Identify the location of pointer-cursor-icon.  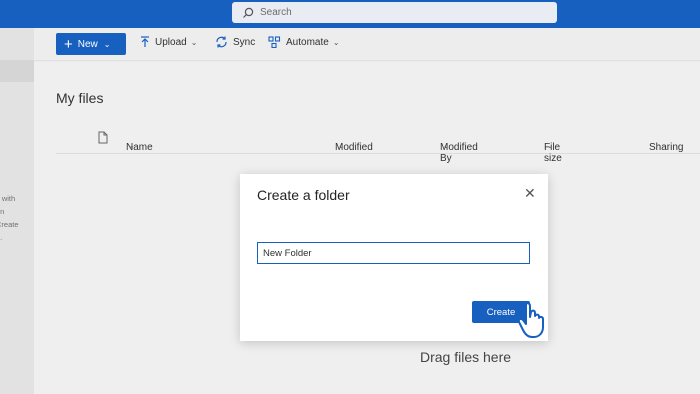
(533, 320).